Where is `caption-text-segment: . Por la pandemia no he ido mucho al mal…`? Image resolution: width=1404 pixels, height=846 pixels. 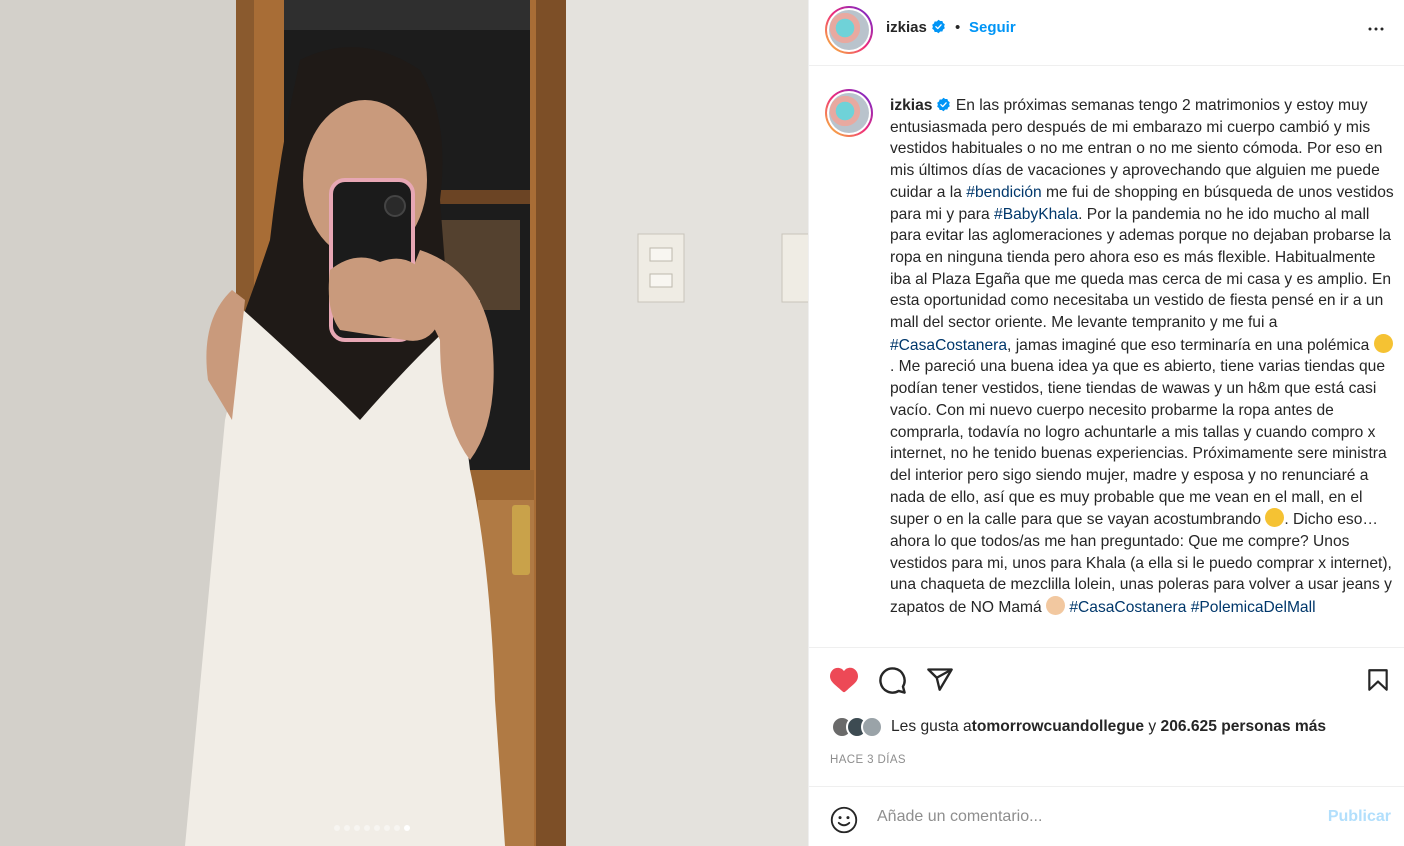
caption-text-segment: . Por la pandemia no he ido mucho al mal… is located at coordinates (1141, 268).